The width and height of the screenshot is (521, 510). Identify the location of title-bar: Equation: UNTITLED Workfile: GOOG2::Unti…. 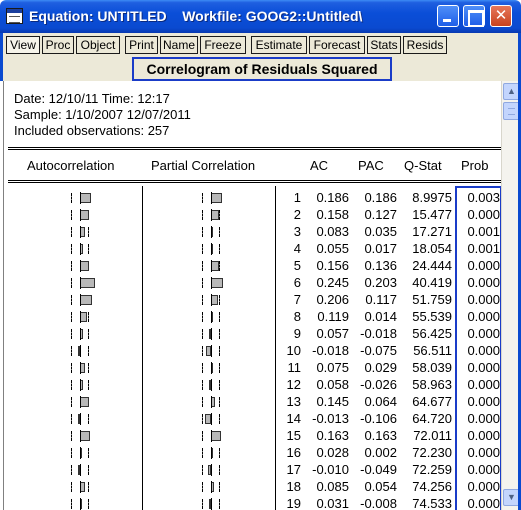
(260, 16).